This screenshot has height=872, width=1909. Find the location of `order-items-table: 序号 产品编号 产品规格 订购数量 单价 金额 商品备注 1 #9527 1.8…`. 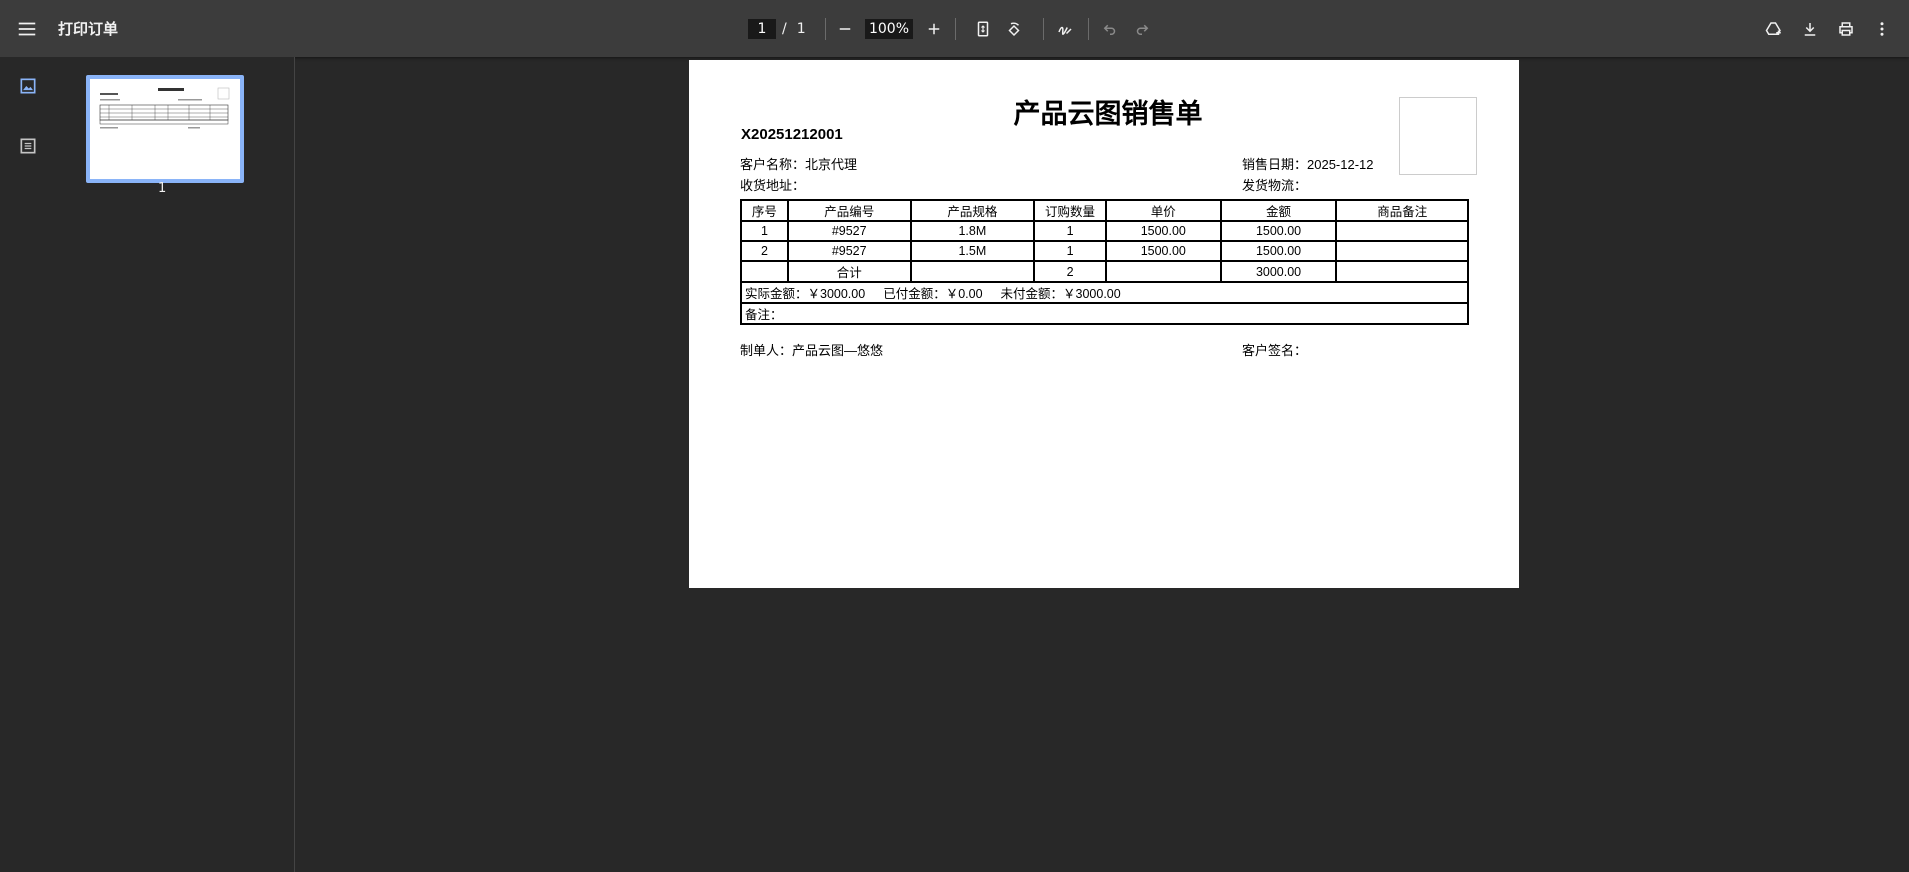

order-items-table: 序号 产品编号 产品规格 订购数量 单价 金额 商品备注 1 #9527 1.8… is located at coordinates (1104, 262).